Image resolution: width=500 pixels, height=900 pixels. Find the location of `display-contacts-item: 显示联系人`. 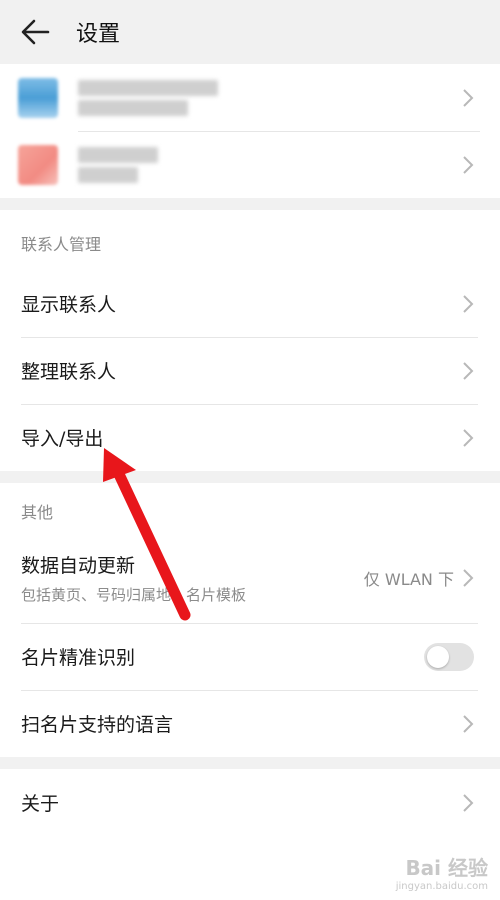

display-contacts-item: 显示联系人 is located at coordinates (250, 303).